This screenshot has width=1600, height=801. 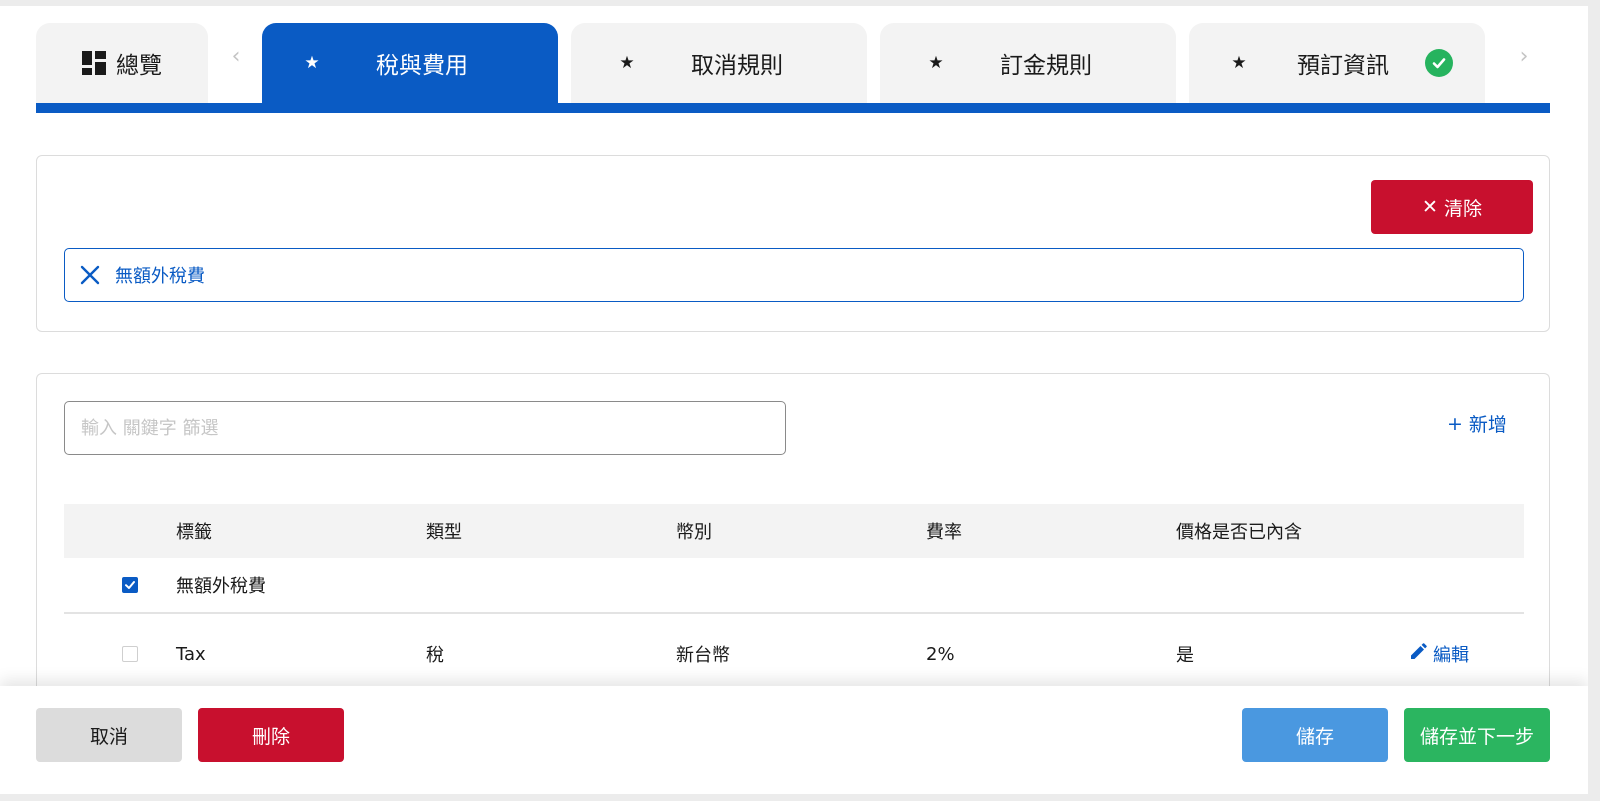 What do you see at coordinates (793, 108) in the screenshot?
I see `tab-underline` at bounding box center [793, 108].